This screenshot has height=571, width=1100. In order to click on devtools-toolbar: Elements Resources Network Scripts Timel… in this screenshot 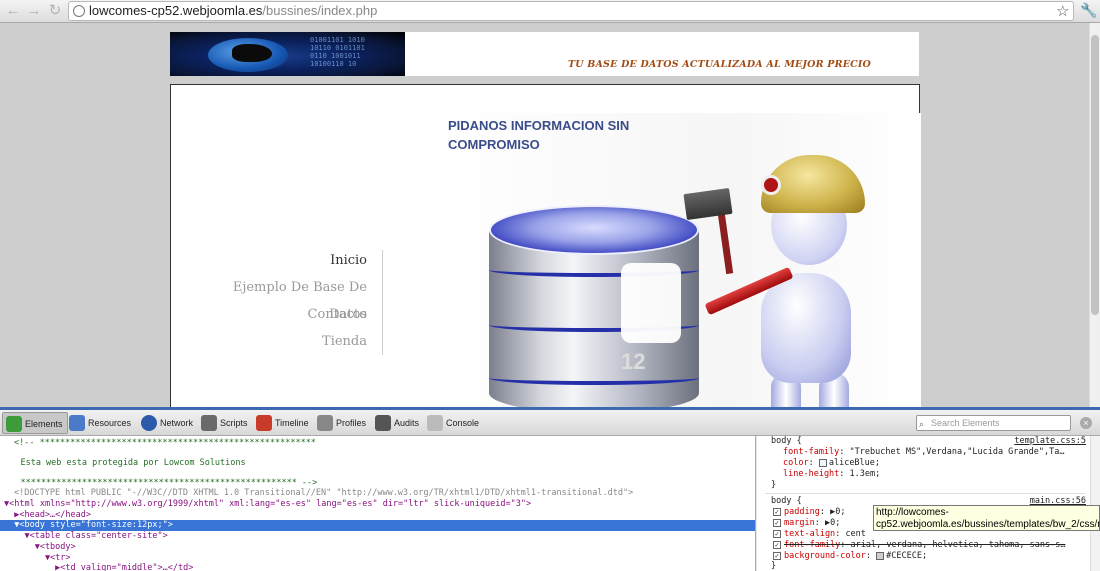, I will do `click(550, 423)`.